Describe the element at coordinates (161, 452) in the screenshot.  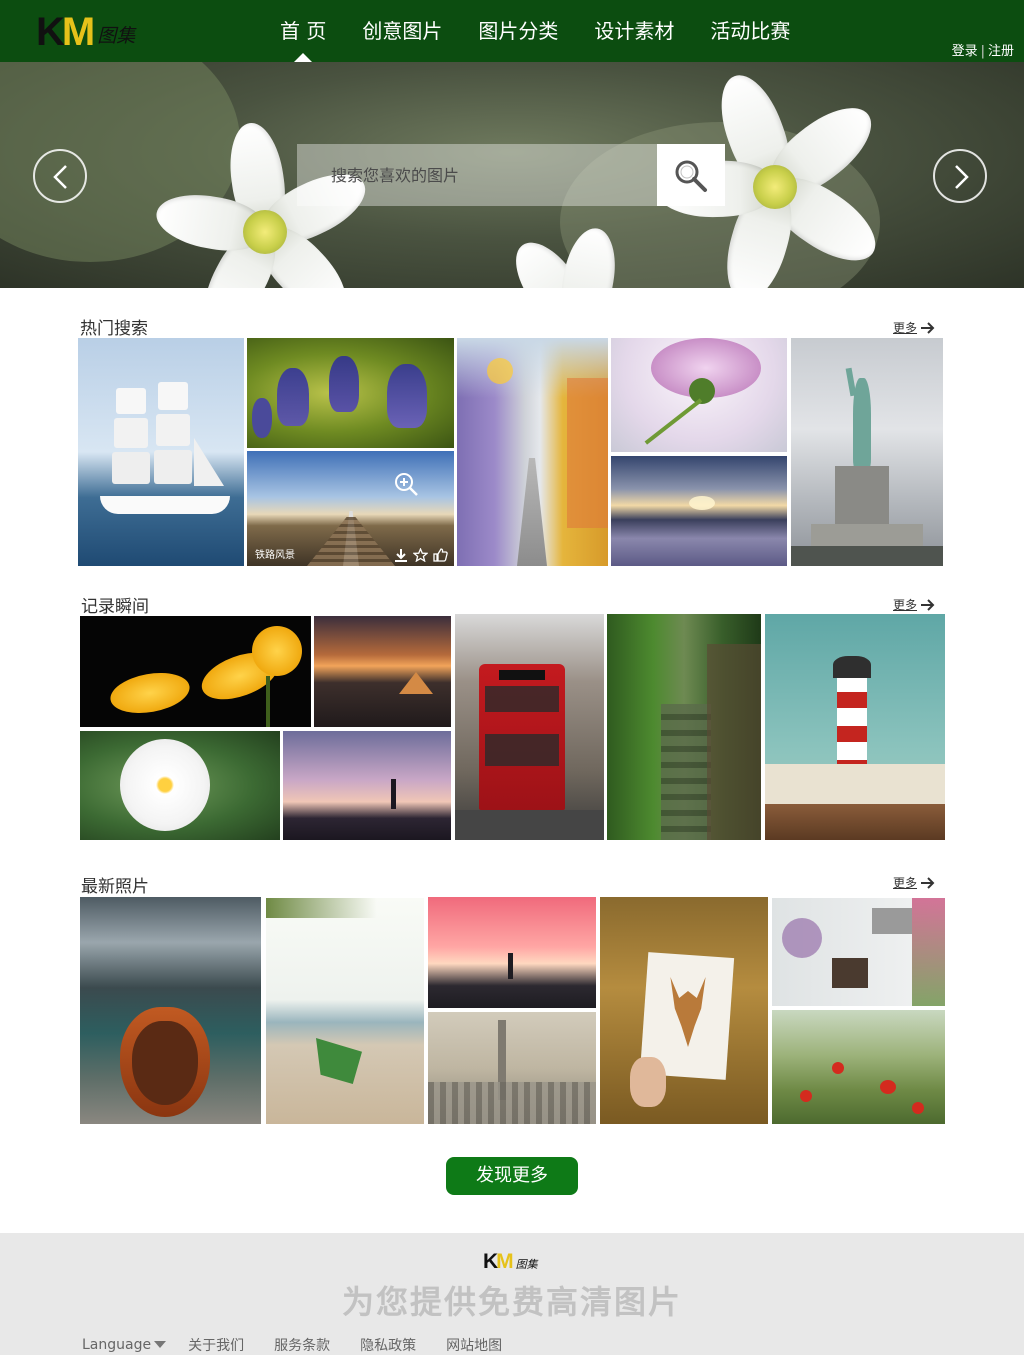
I see `photo-sailboat` at that location.